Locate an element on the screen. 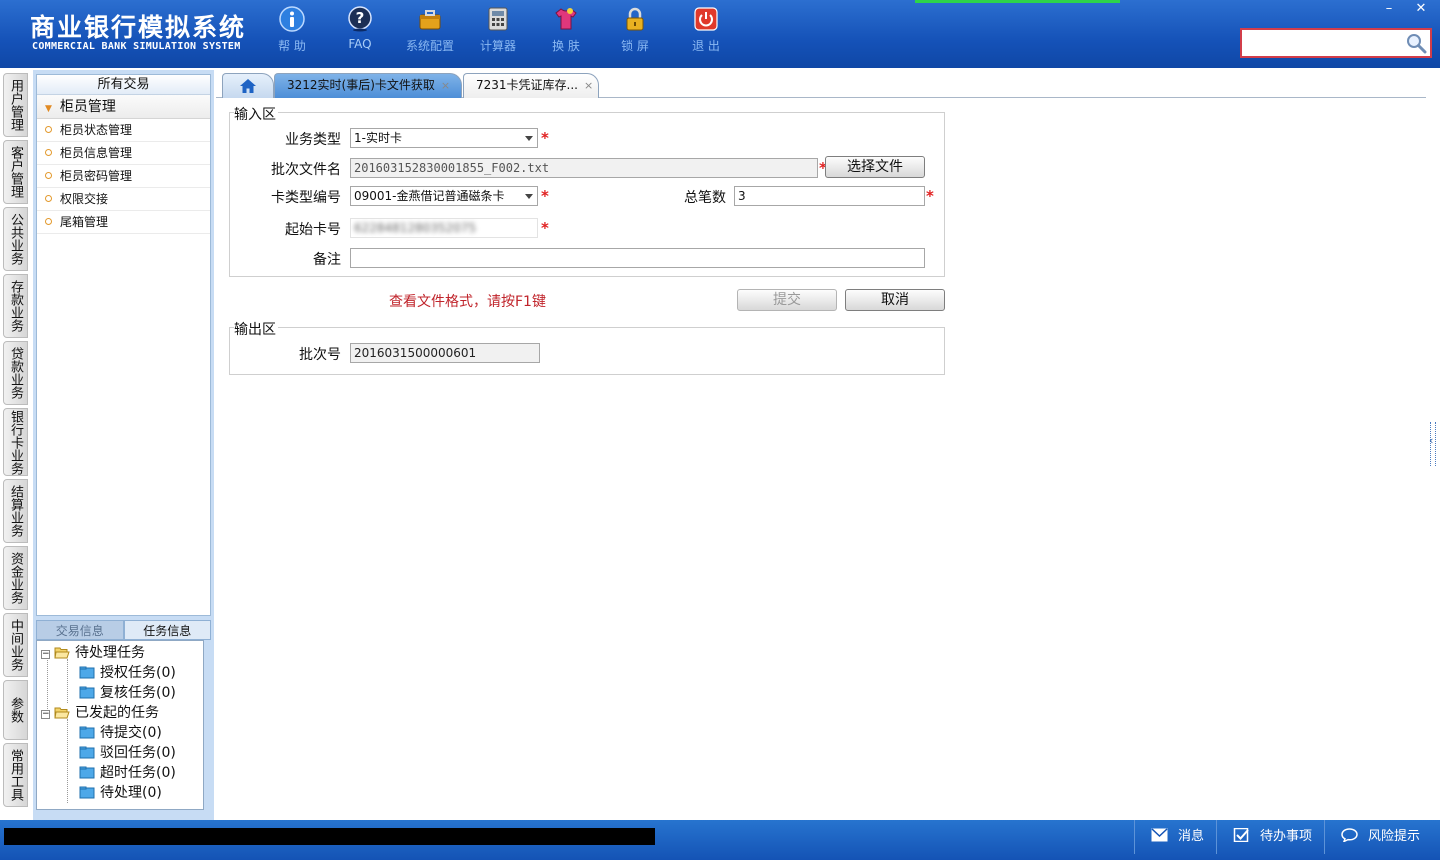  search-input is located at coordinates (1325, 43).